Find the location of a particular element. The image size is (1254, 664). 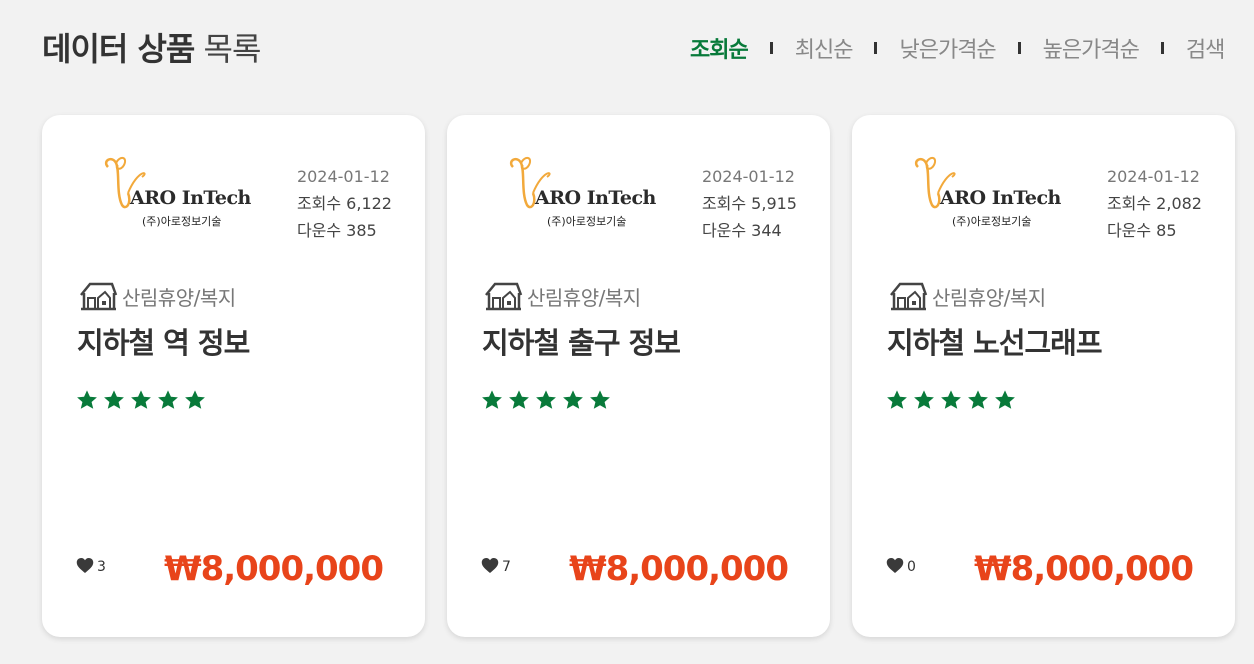

like-count: 3 is located at coordinates (101, 567).